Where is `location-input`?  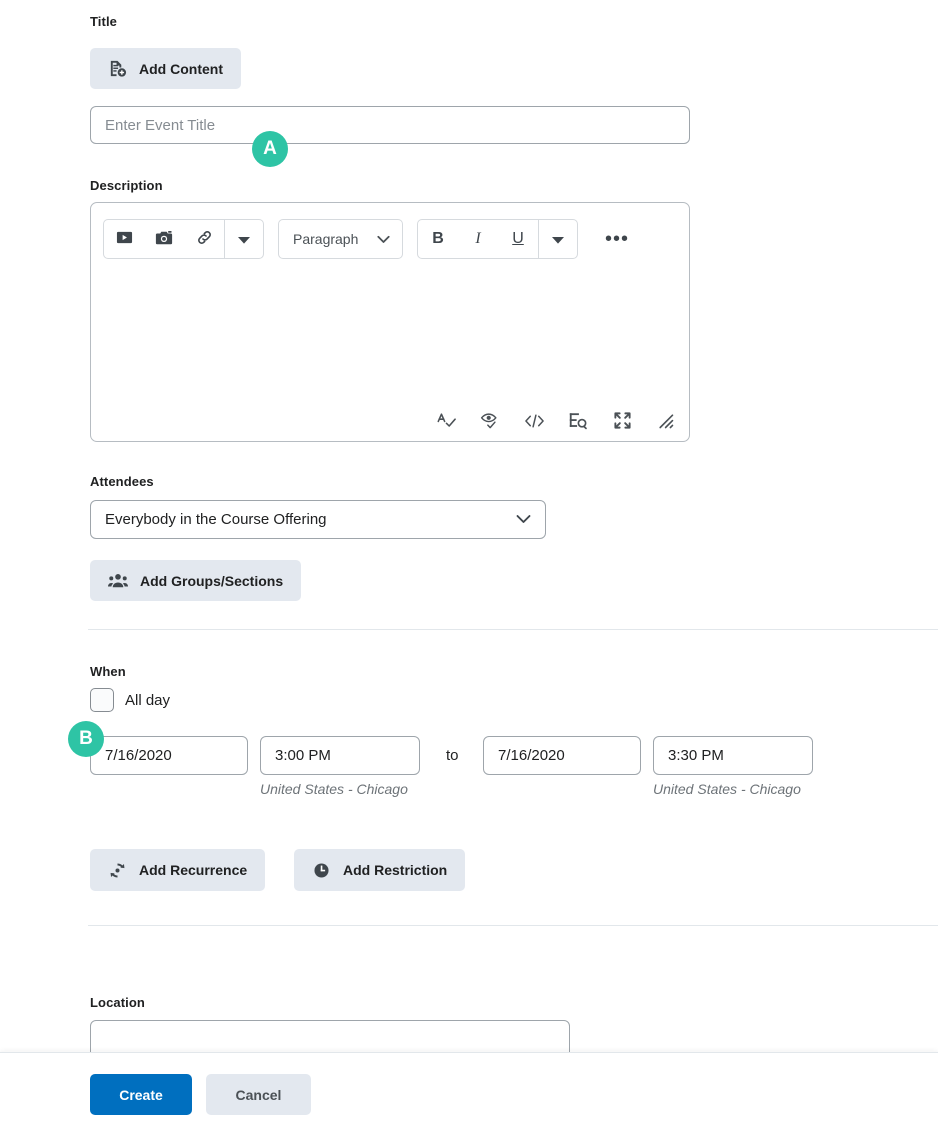
location-input is located at coordinates (330, 1036).